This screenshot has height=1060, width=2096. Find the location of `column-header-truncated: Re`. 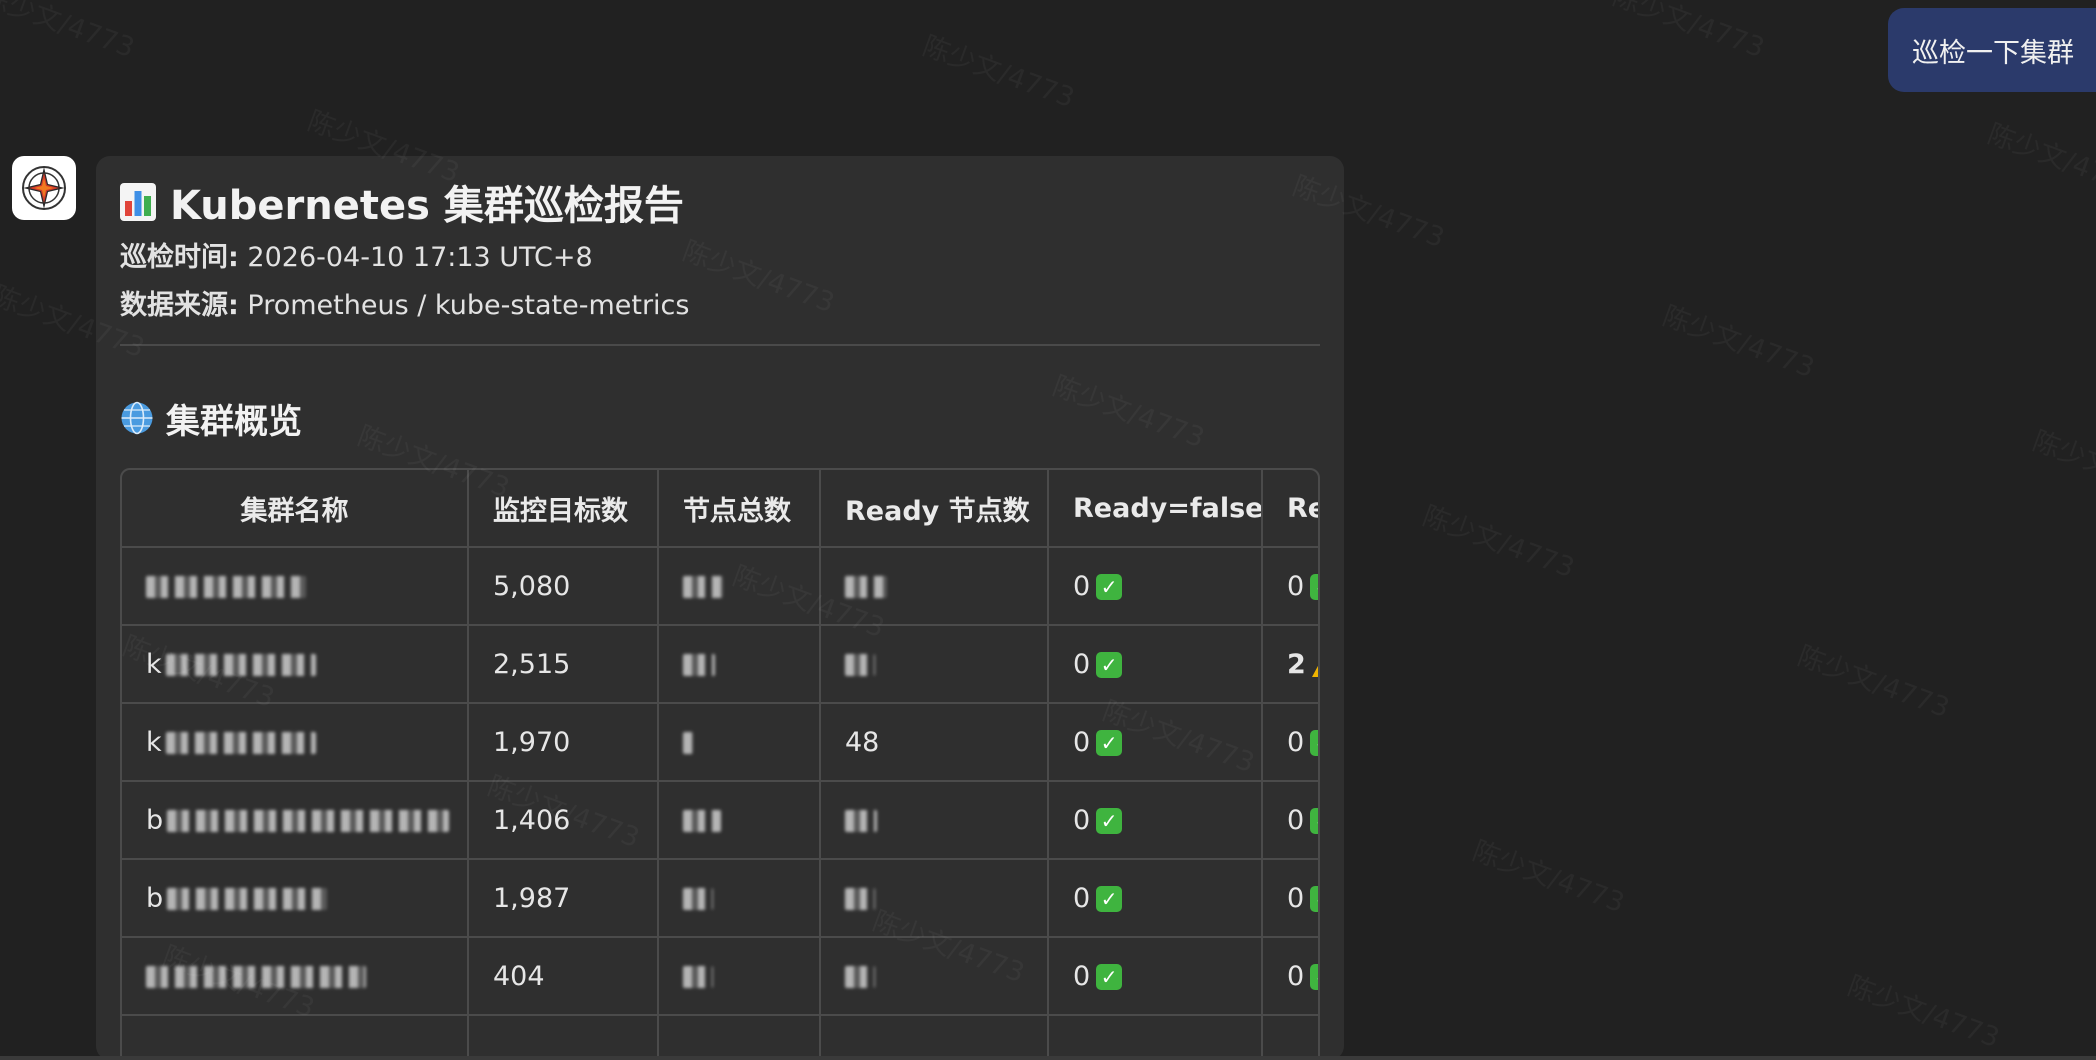

column-header-truncated: Re is located at coordinates (1290, 509).